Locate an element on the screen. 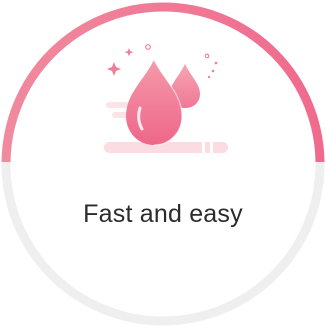 The width and height of the screenshot is (326, 329). large-drop-icon is located at coordinates (154, 102).